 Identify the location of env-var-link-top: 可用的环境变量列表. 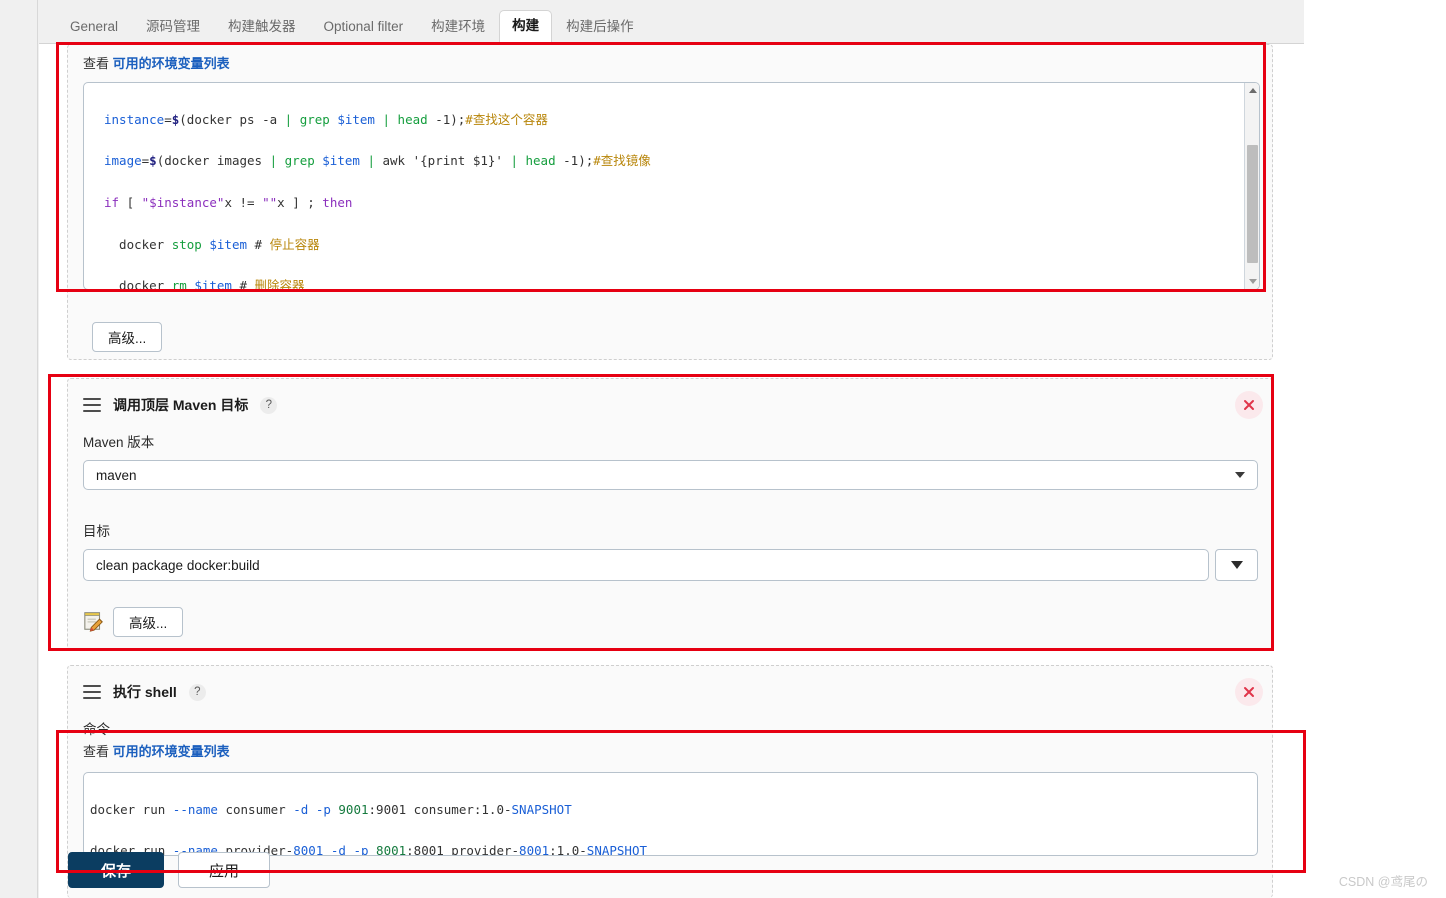
(171, 63).